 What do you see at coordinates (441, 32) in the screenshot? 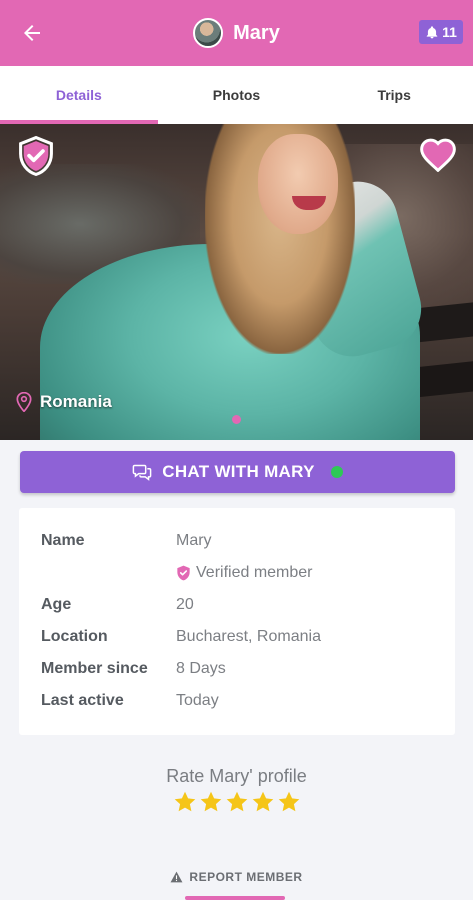
I see `notifications-button: 11` at bounding box center [441, 32].